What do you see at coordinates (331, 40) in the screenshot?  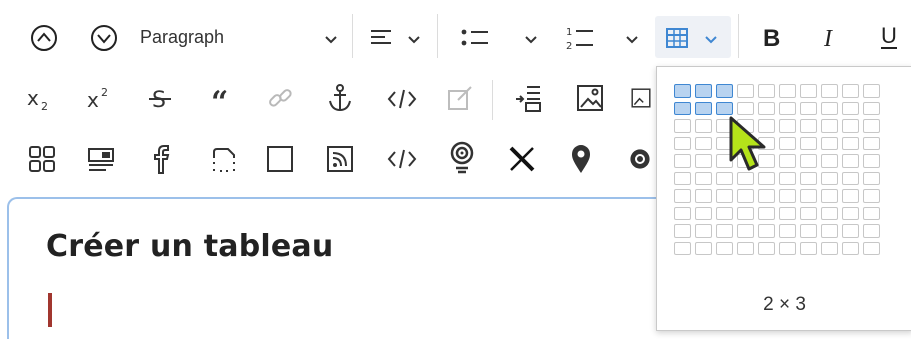 I see `chevron-down-icon` at bounding box center [331, 40].